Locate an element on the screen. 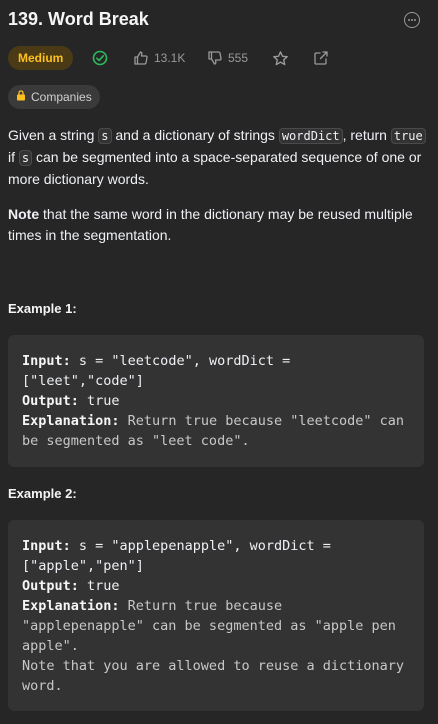  difficulty-badge: Medium is located at coordinates (41, 58).